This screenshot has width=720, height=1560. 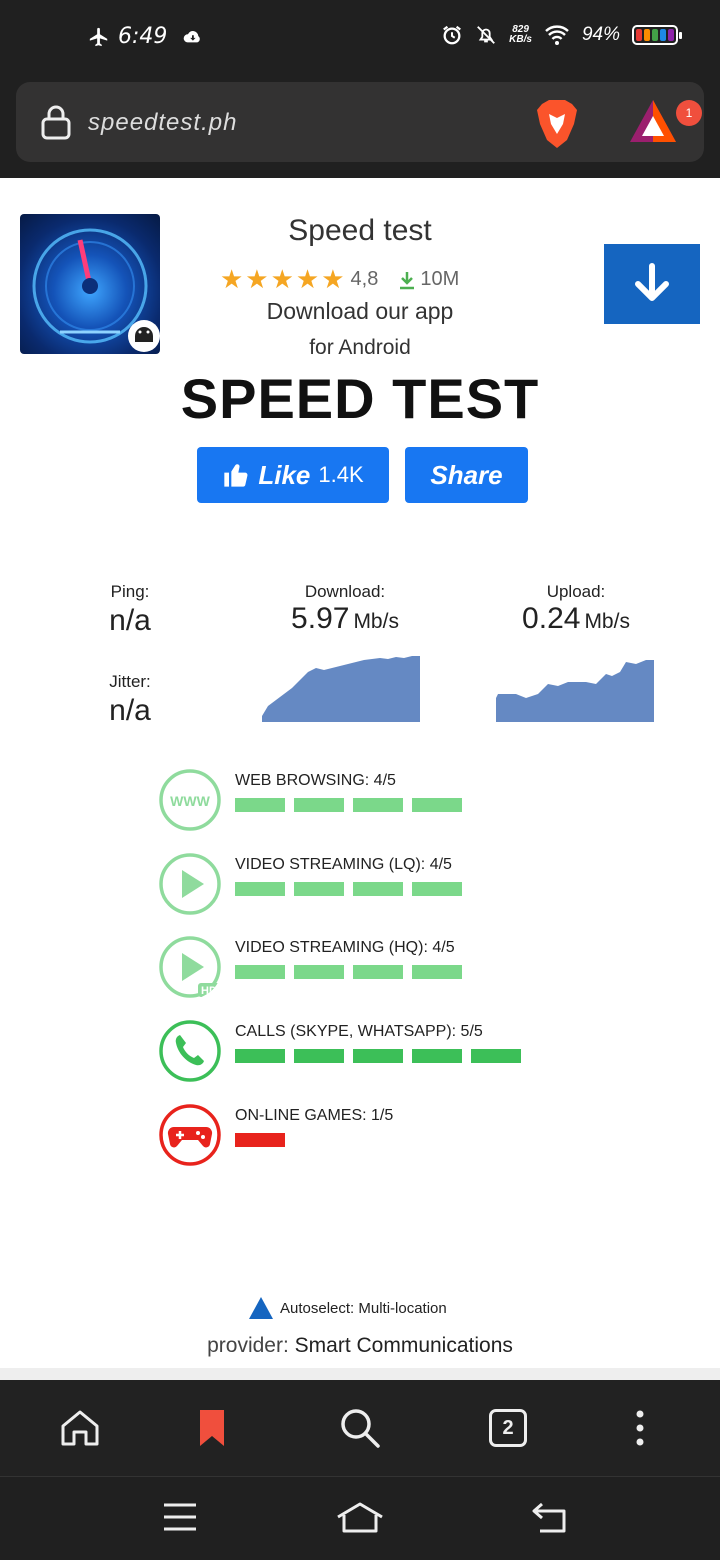 I want to click on like-count: 1.4K, so click(x=341, y=474).